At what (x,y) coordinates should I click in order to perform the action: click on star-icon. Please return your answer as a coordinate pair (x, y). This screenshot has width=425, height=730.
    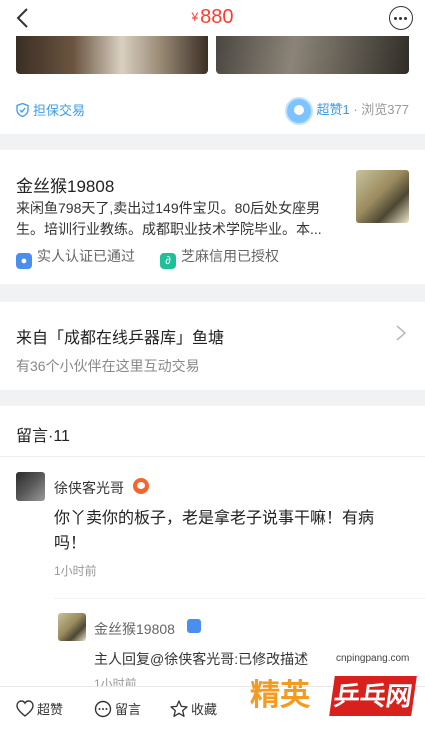
    Looking at the image, I should click on (179, 708).